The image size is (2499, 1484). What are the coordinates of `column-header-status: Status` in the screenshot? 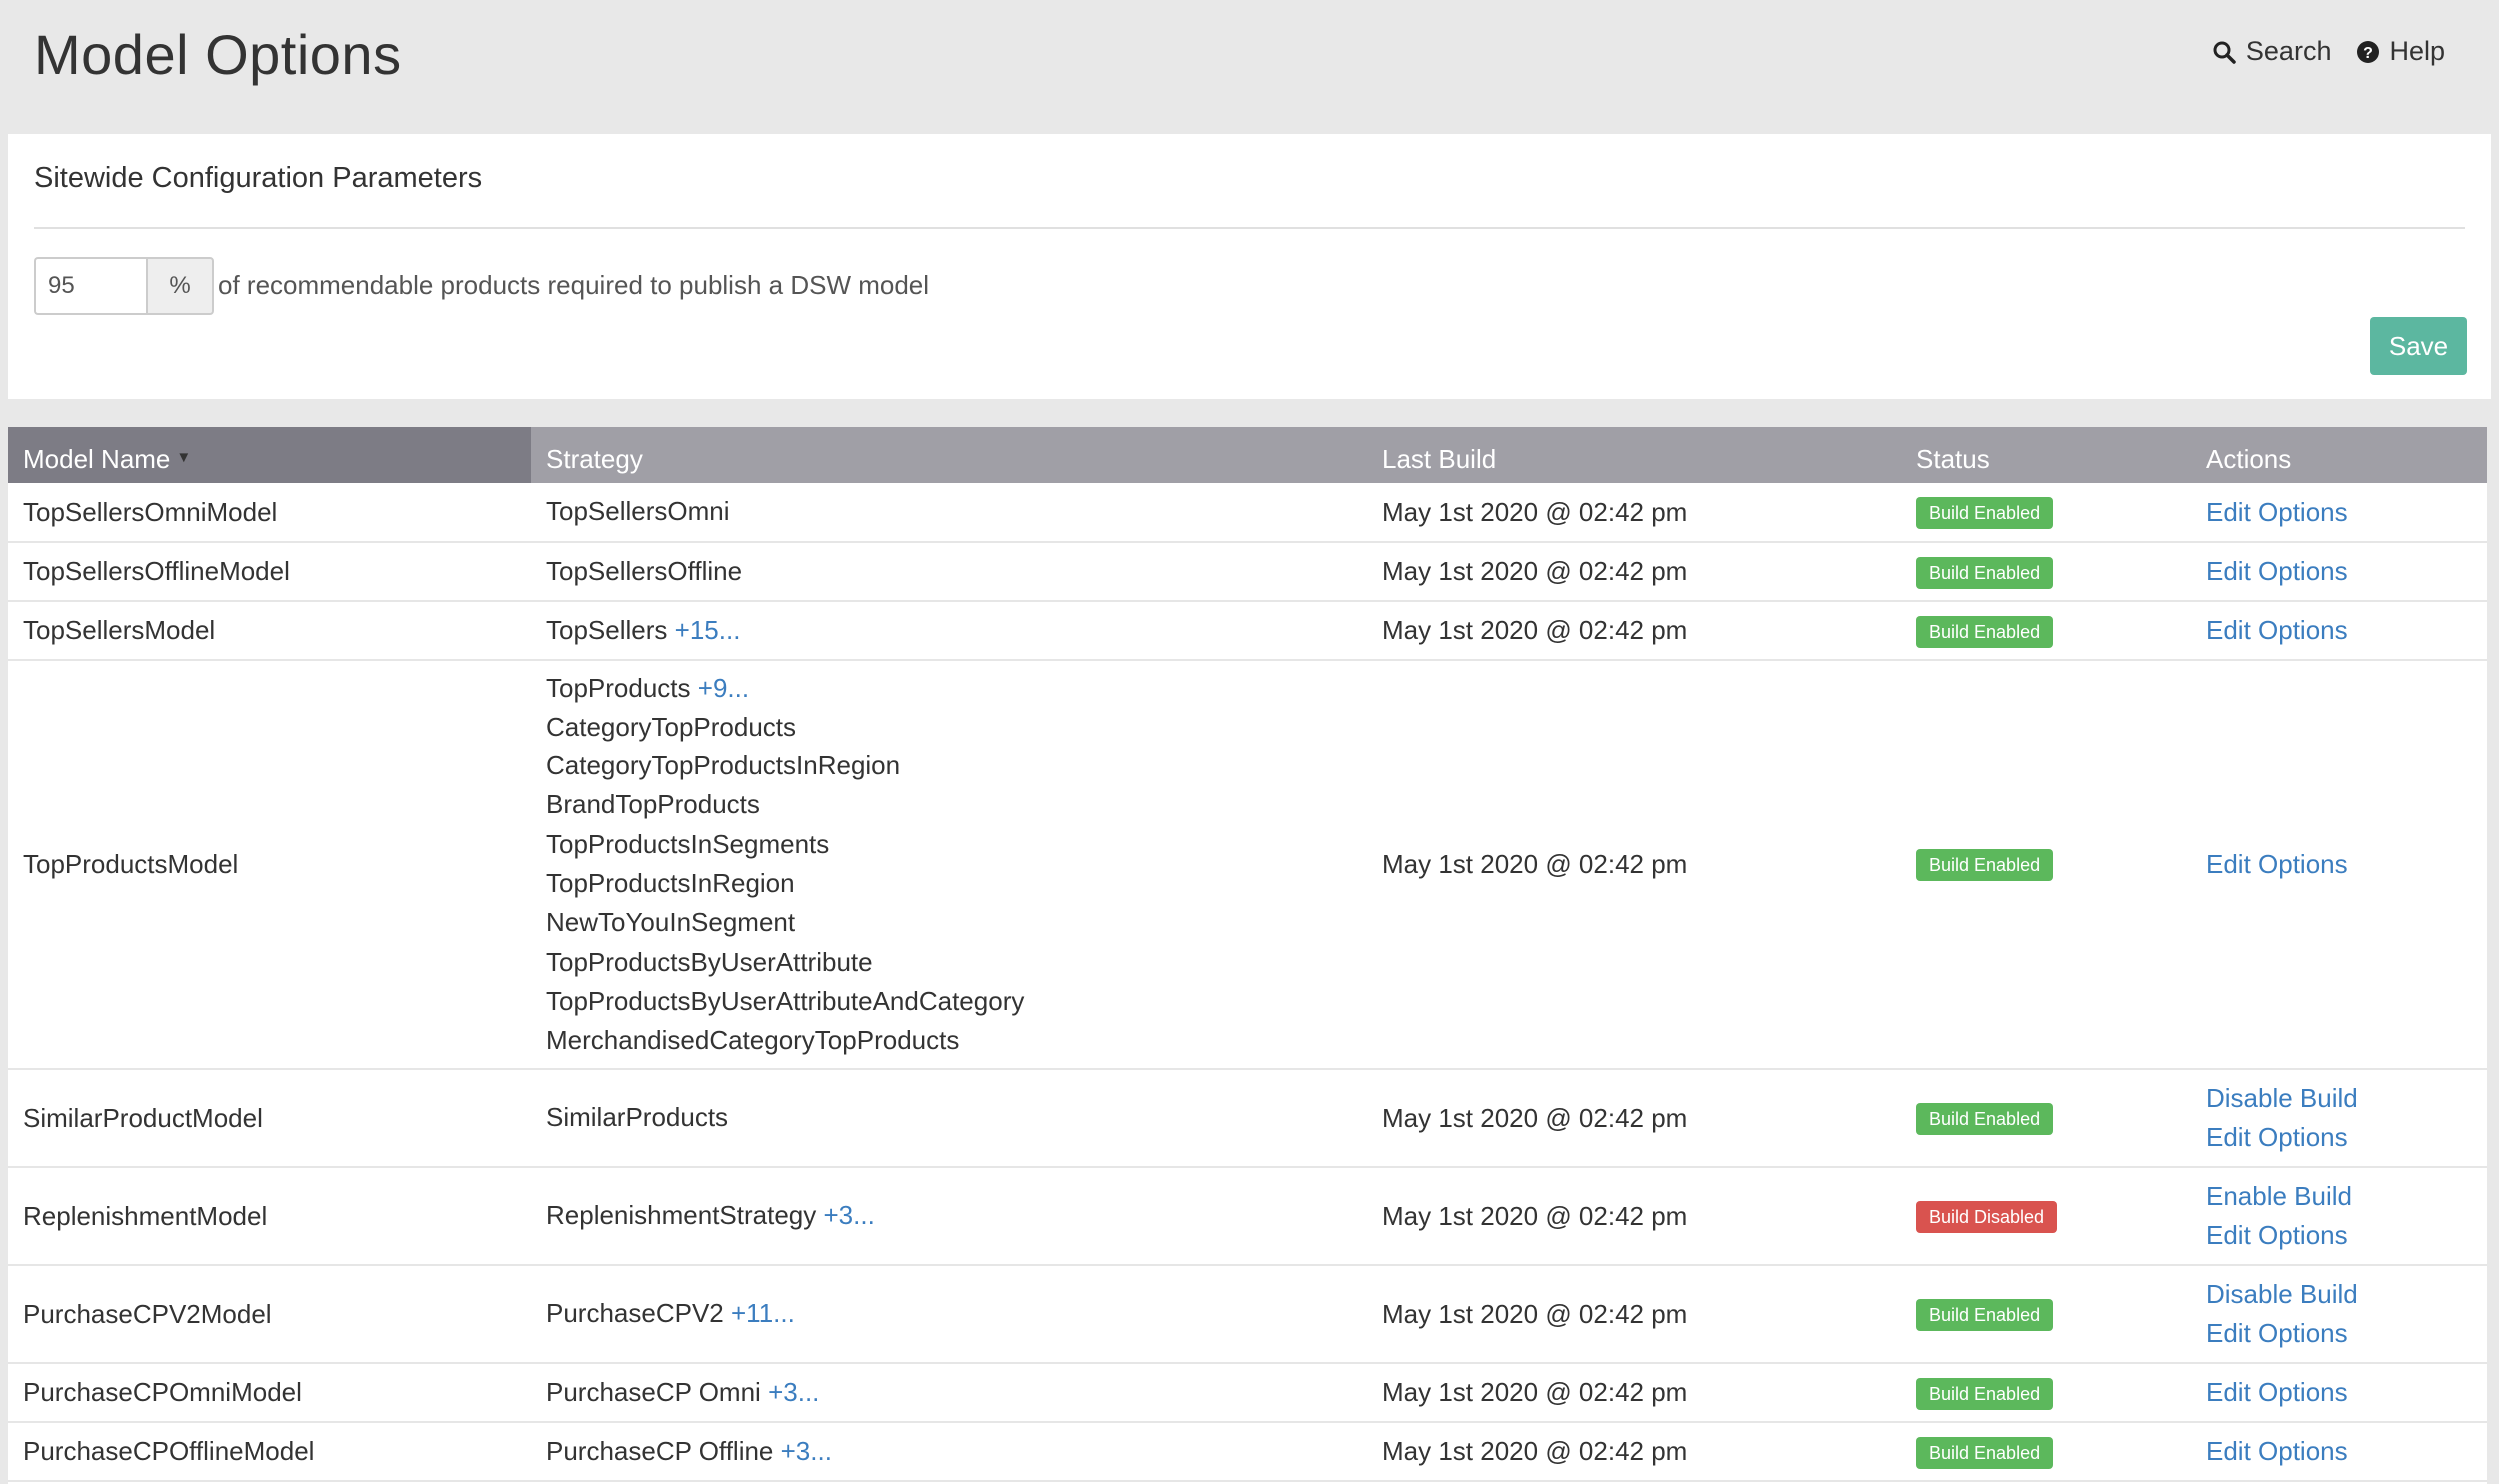 It's located at (2046, 455).